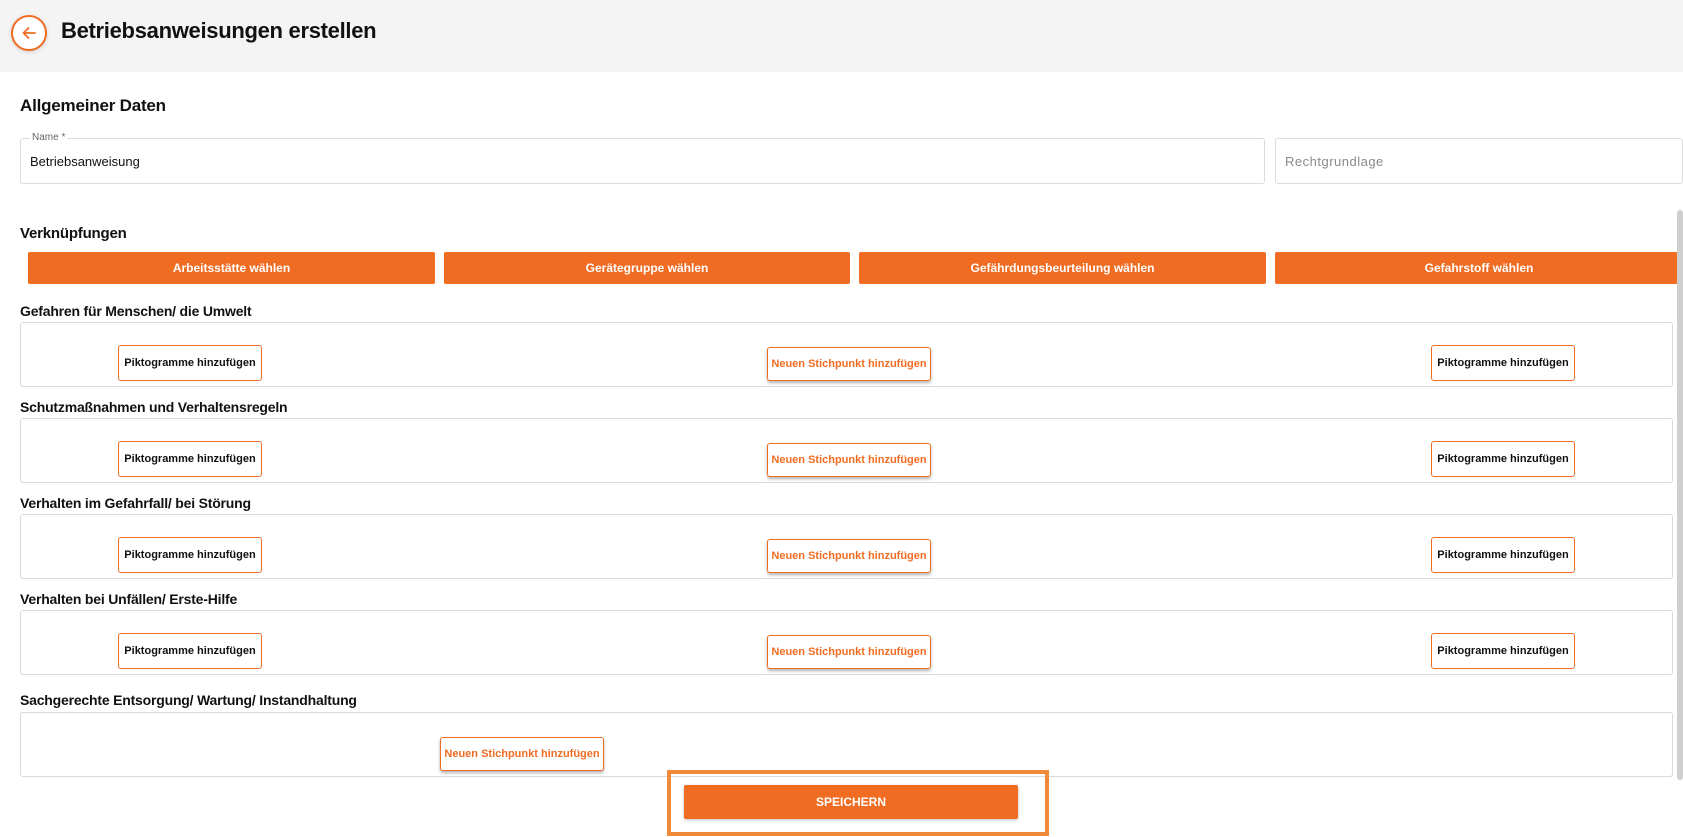  Describe the element at coordinates (846, 744) in the screenshot. I see `section-disposal-box: Neuen Stichpunkt hinzufügen` at that location.